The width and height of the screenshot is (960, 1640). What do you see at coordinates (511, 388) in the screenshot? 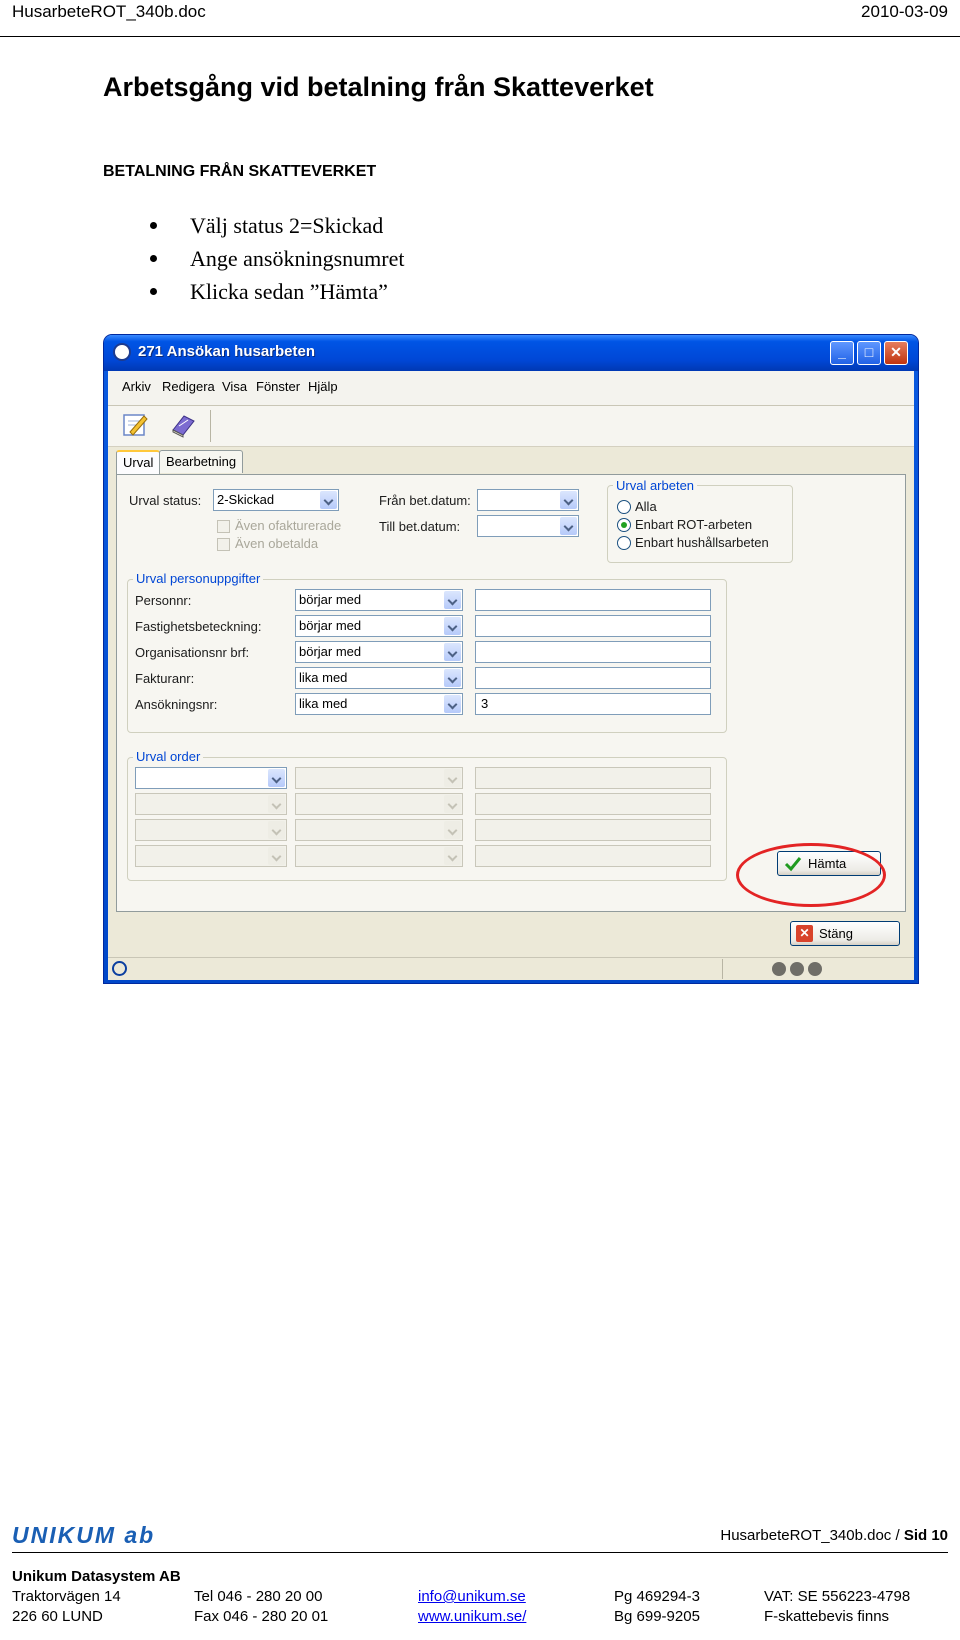
I see `menu-bar: Arkiv Redigera Visa Fönster Hjälp` at bounding box center [511, 388].